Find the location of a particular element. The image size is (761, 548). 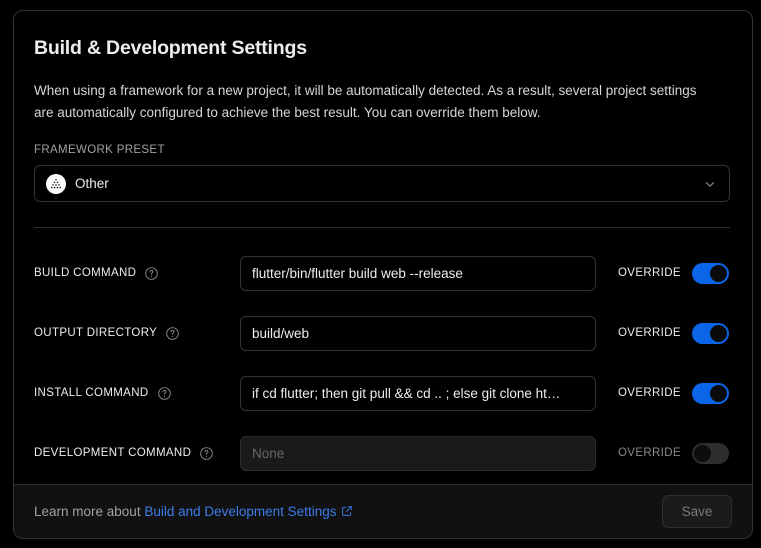

install-command-label: INSTALL COMMAND is located at coordinates (91, 393).